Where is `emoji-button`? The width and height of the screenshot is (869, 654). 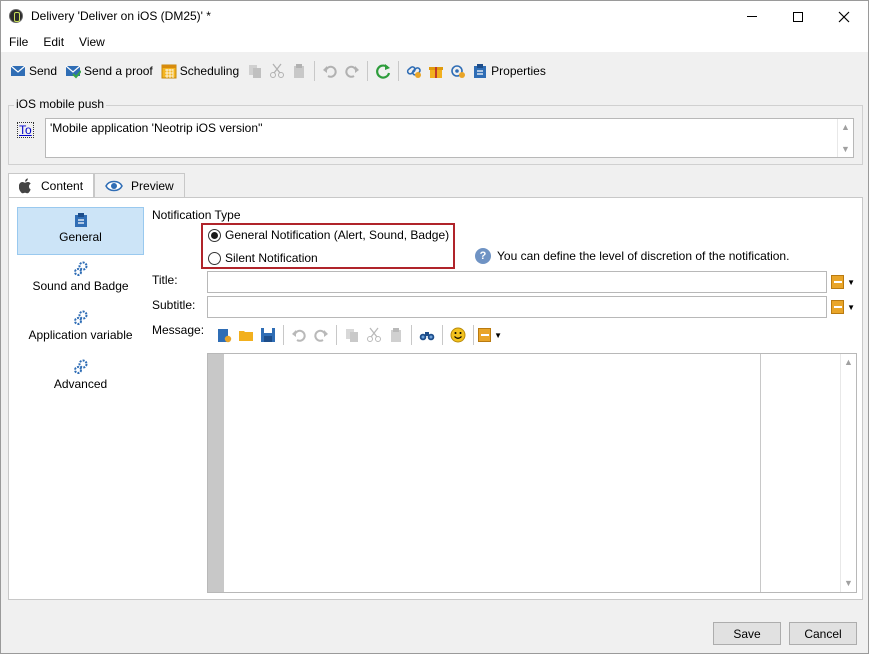 emoji-button is located at coordinates (458, 335).